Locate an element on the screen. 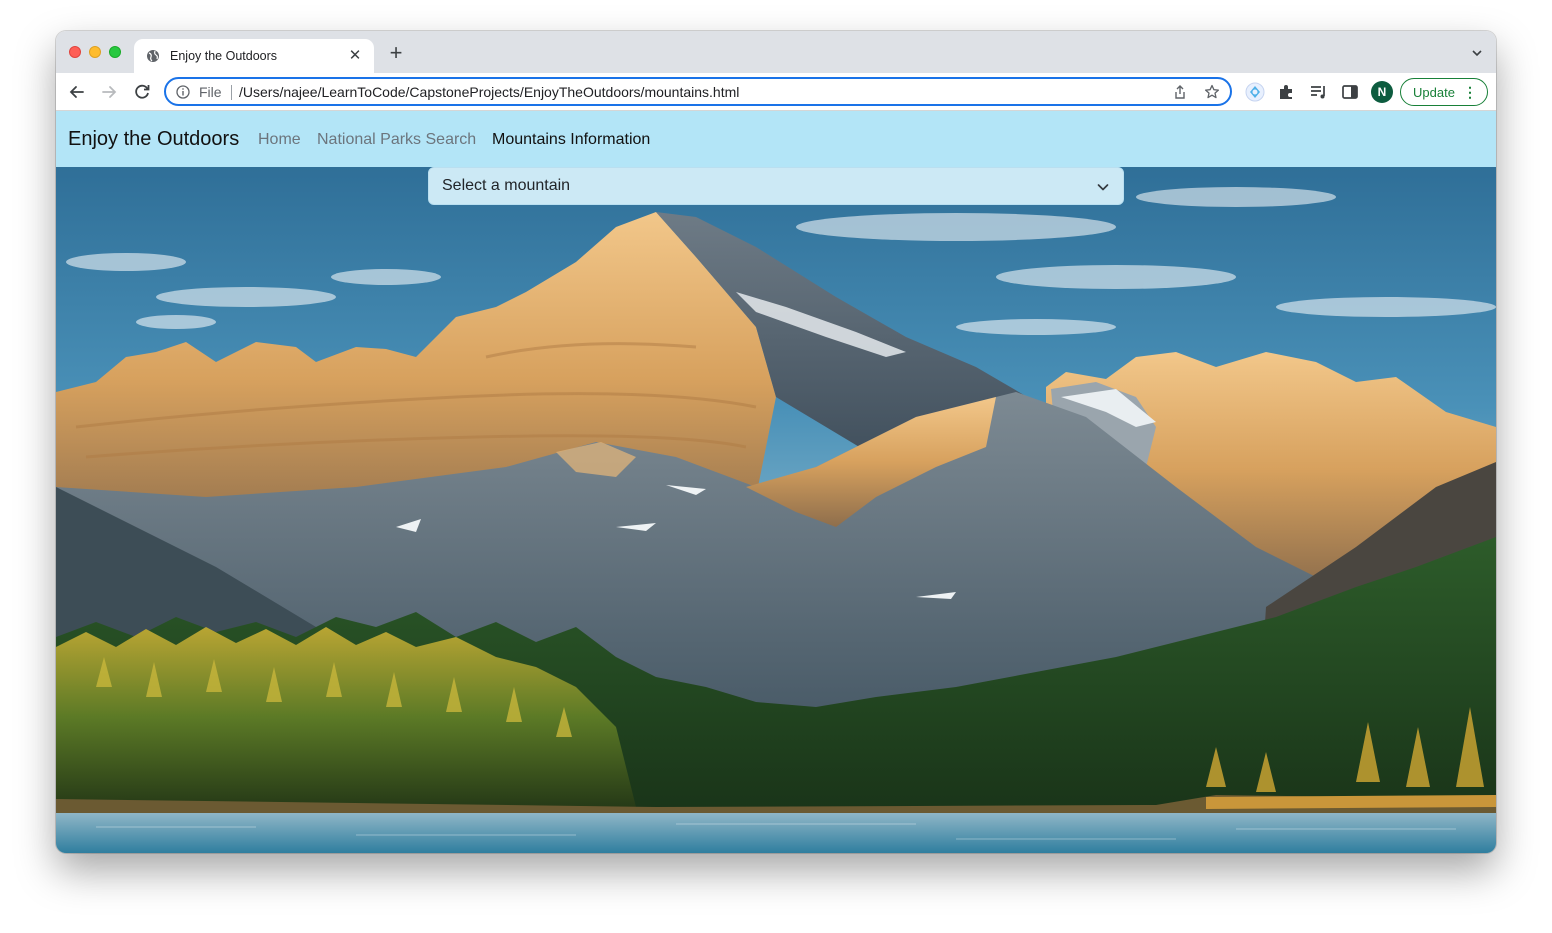 The width and height of the screenshot is (1552, 933). globe-icon is located at coordinates (153, 56).